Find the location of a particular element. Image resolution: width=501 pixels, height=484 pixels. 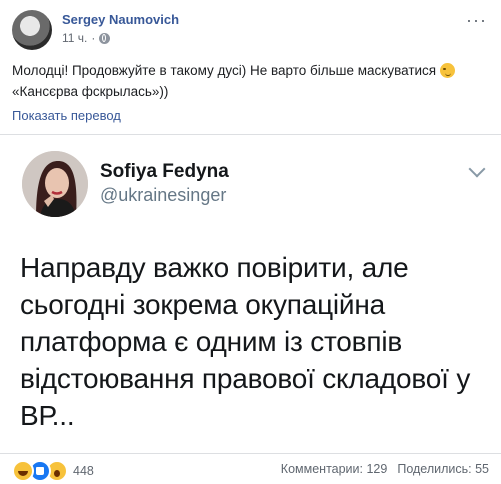

tweet-avatar is located at coordinates (55, 184).